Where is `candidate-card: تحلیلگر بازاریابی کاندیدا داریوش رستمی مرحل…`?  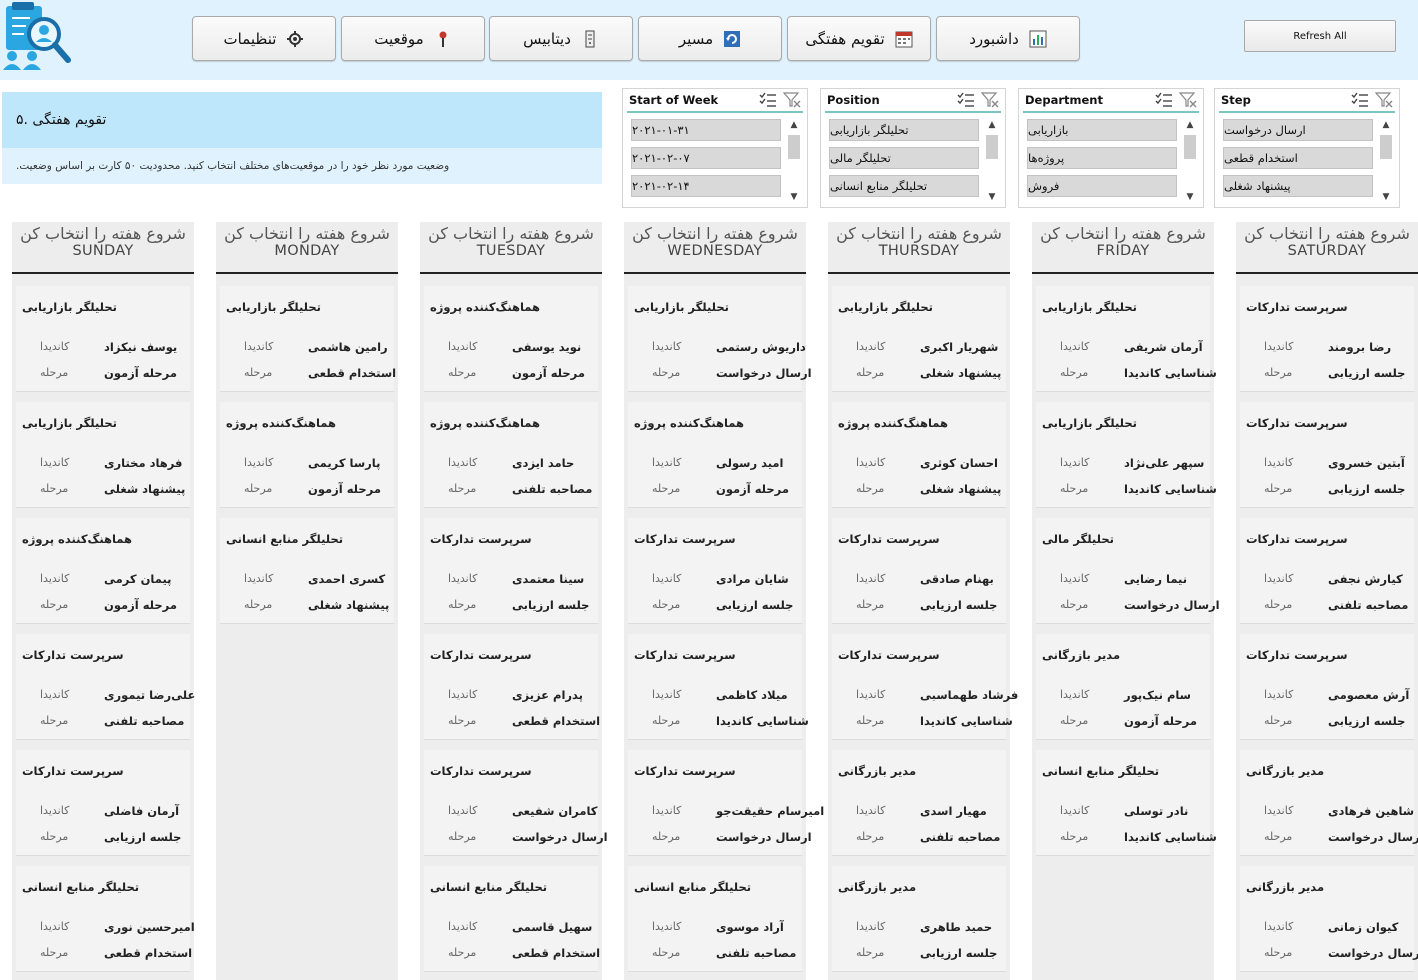
candidate-card: تحلیلگر بازاریابی کاندیدا داریوش رستمی مرحل… is located at coordinates (720, 339).